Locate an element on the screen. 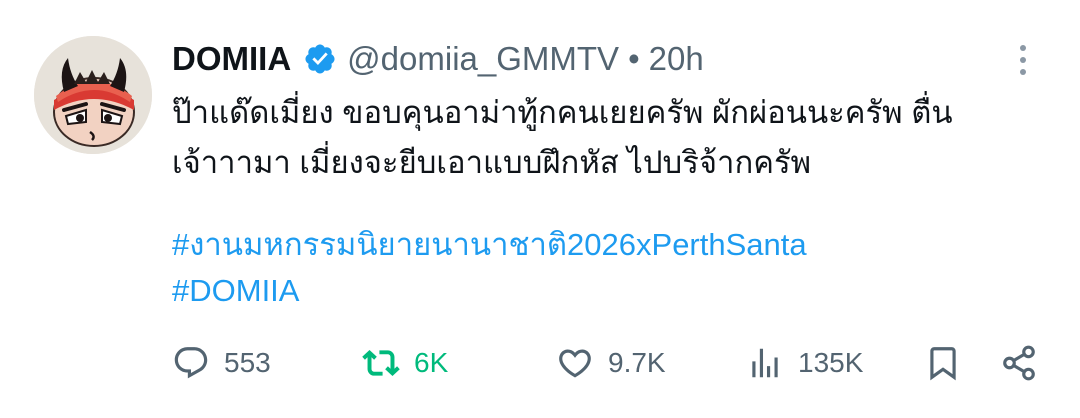 The width and height of the screenshot is (1080, 418). bookmark-button is located at coordinates (943, 363).